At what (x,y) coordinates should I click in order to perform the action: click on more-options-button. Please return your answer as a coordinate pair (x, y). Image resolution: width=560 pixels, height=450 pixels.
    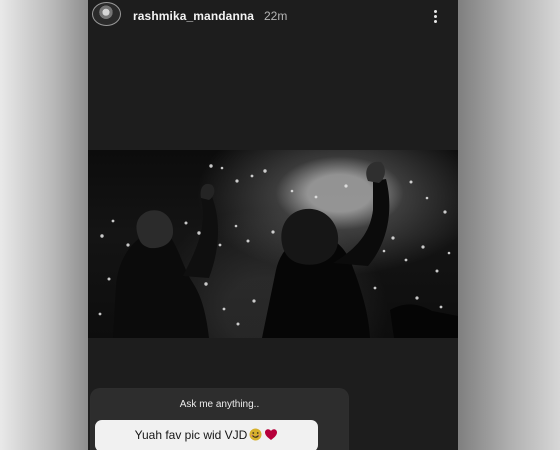
    Looking at the image, I should click on (436, 15).